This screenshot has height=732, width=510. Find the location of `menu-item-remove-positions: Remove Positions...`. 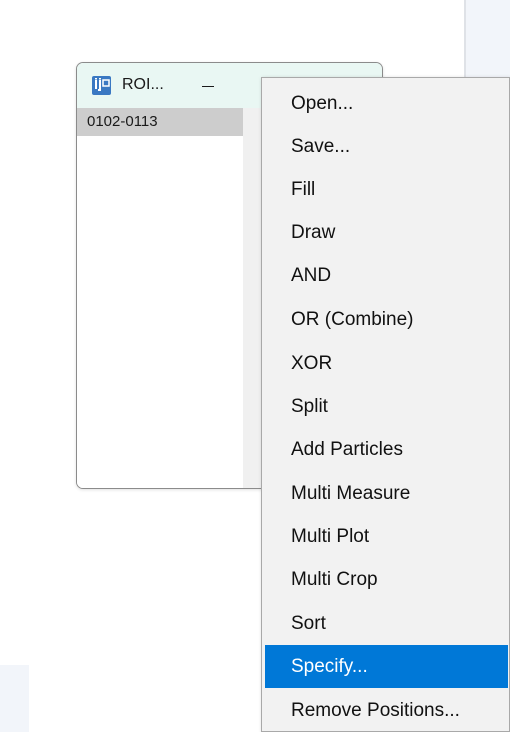

menu-item-remove-positions: Remove Positions... is located at coordinates (386, 710).